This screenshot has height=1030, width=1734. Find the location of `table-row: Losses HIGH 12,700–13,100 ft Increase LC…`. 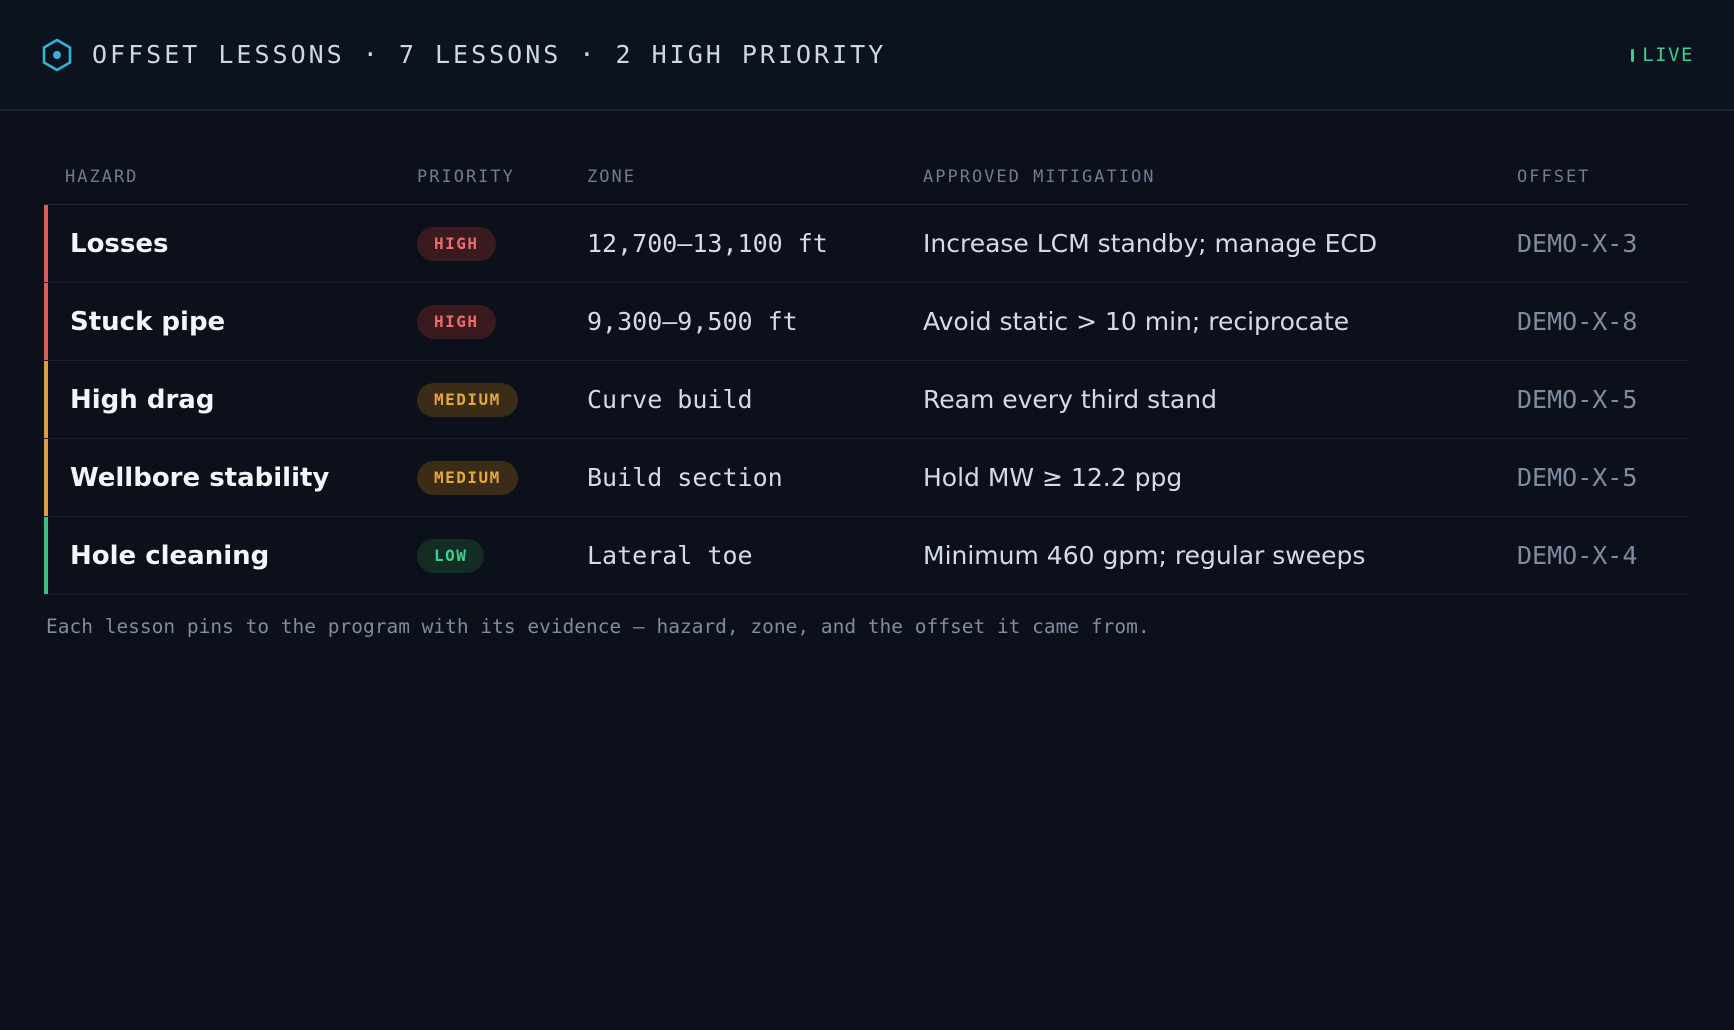

table-row: Losses HIGH 12,700–13,100 ft Increase LC… is located at coordinates (866, 244).